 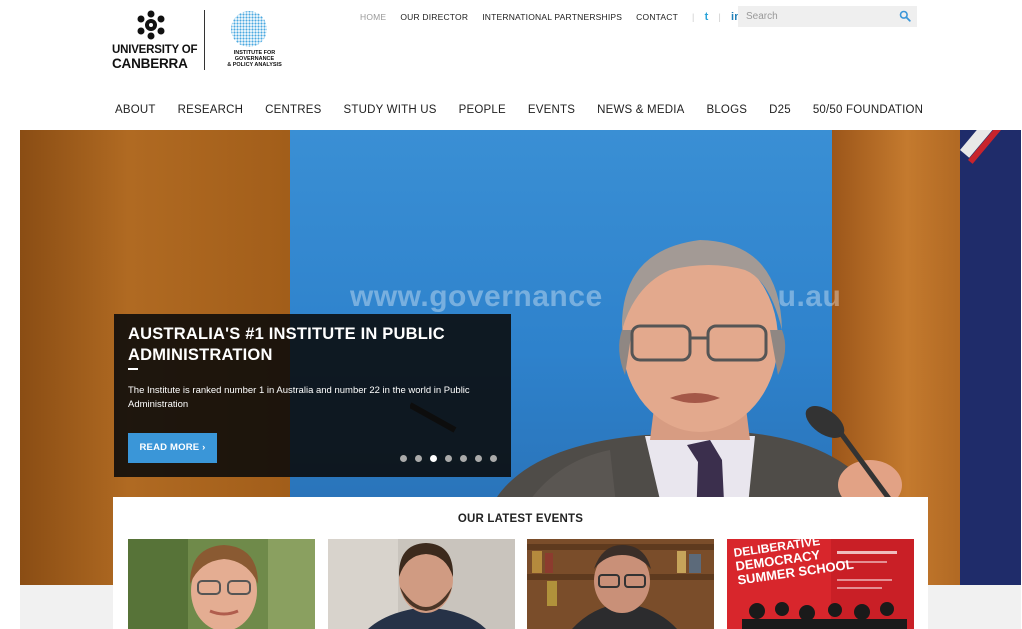 I want to click on institute-globe-icon, so click(x=249, y=29).